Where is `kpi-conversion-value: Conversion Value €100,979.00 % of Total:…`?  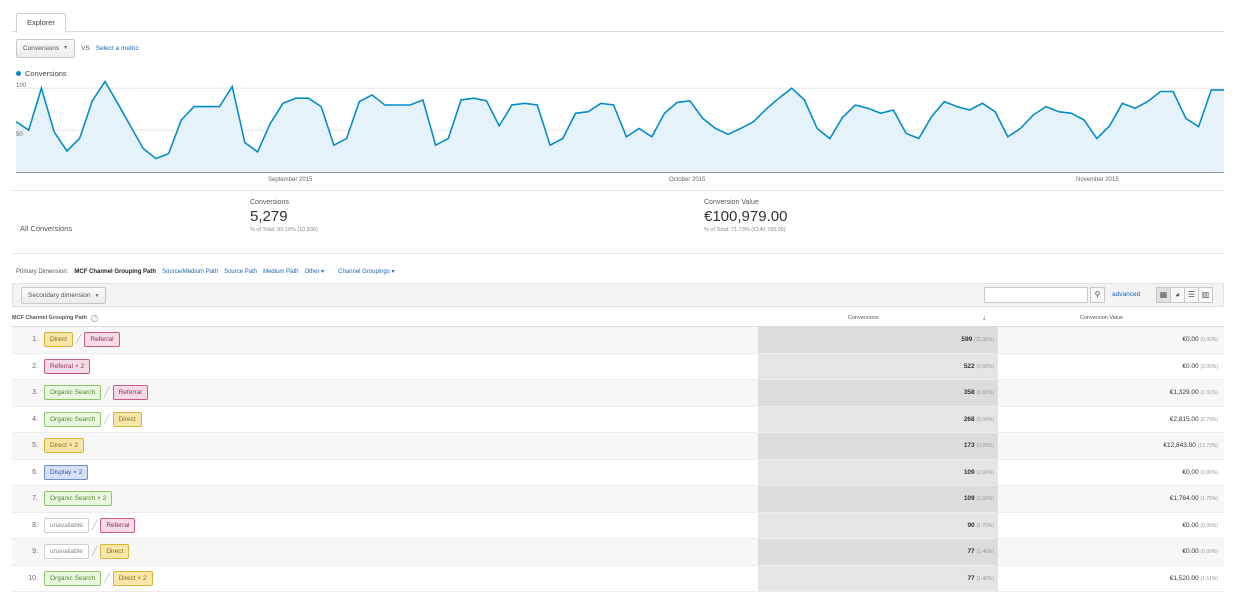 kpi-conversion-value: Conversion Value €100,979.00 % of Total:… is located at coordinates (745, 216).